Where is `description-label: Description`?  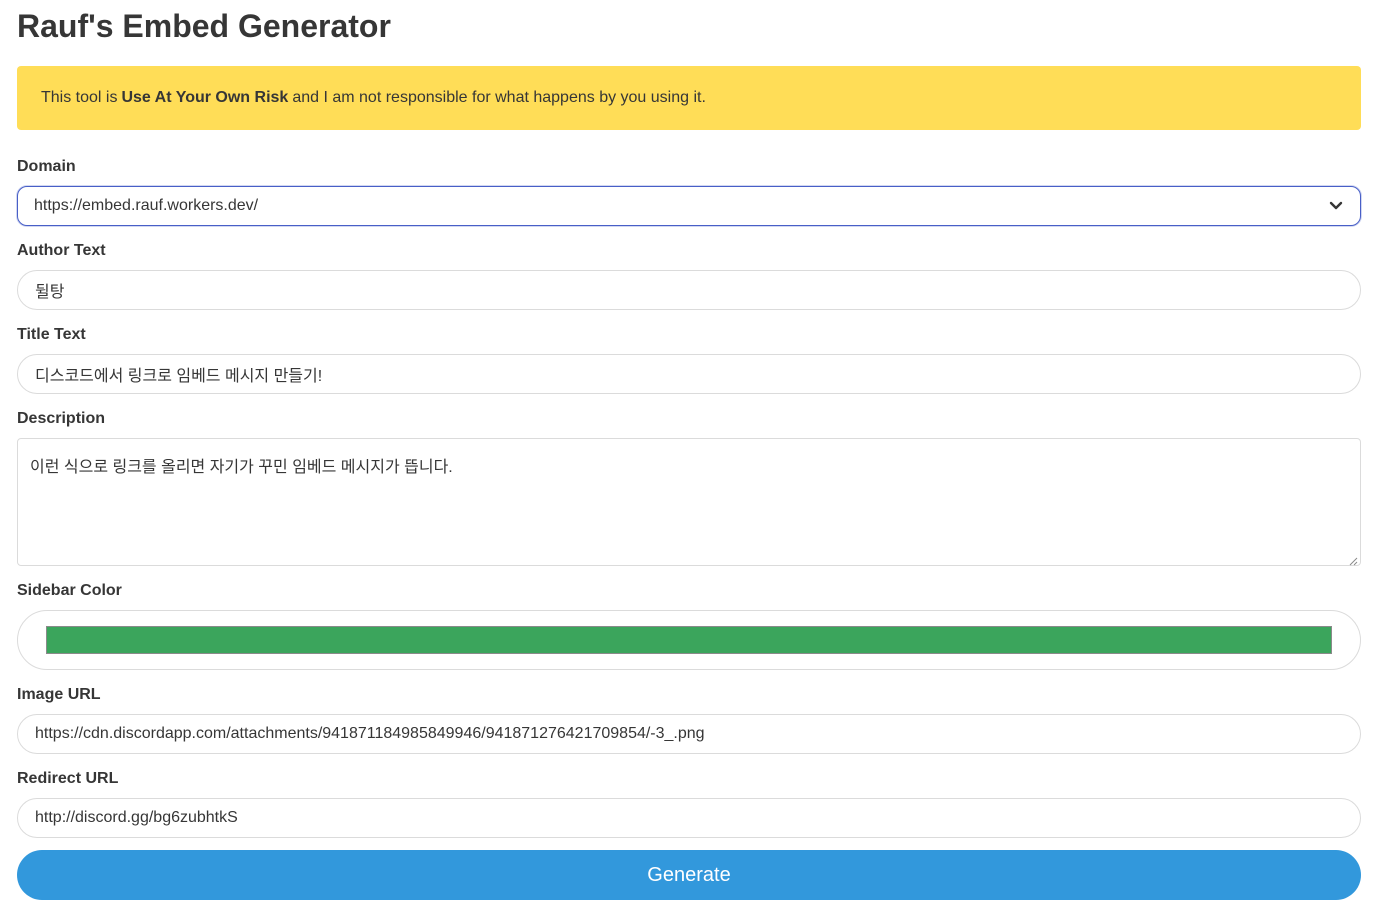 description-label: Description is located at coordinates (61, 418).